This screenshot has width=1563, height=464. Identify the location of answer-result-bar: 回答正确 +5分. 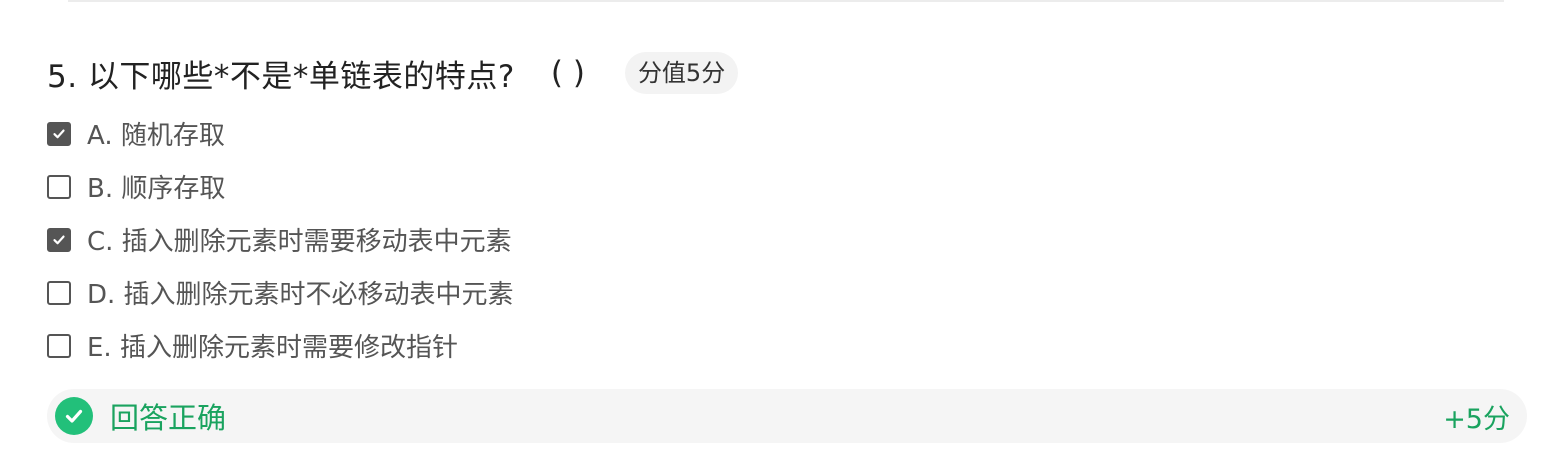
(787, 416).